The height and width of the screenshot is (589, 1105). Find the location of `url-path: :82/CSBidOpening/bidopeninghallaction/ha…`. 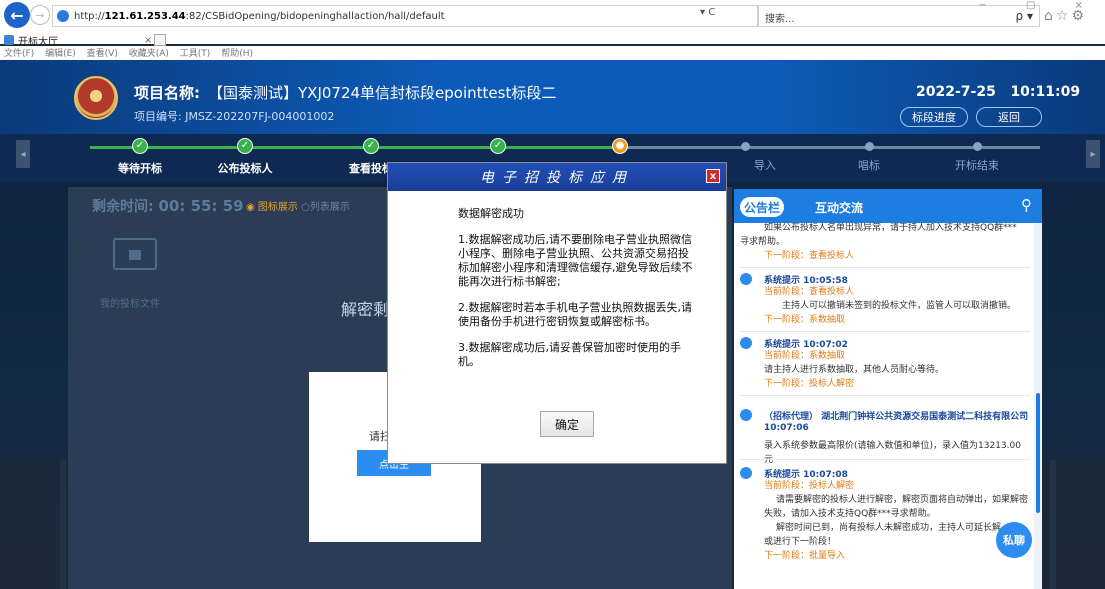

url-path: :82/CSBidOpening/bidopeninghallaction/ha… is located at coordinates (315, 16).